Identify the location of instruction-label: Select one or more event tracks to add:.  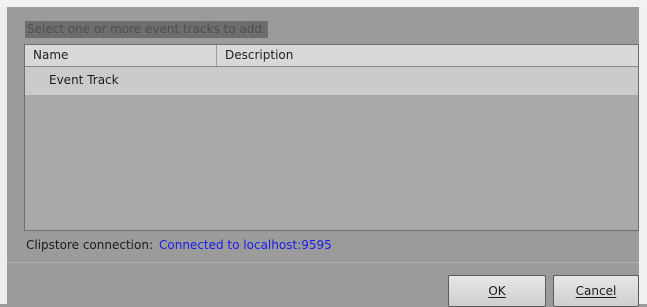
(147, 29).